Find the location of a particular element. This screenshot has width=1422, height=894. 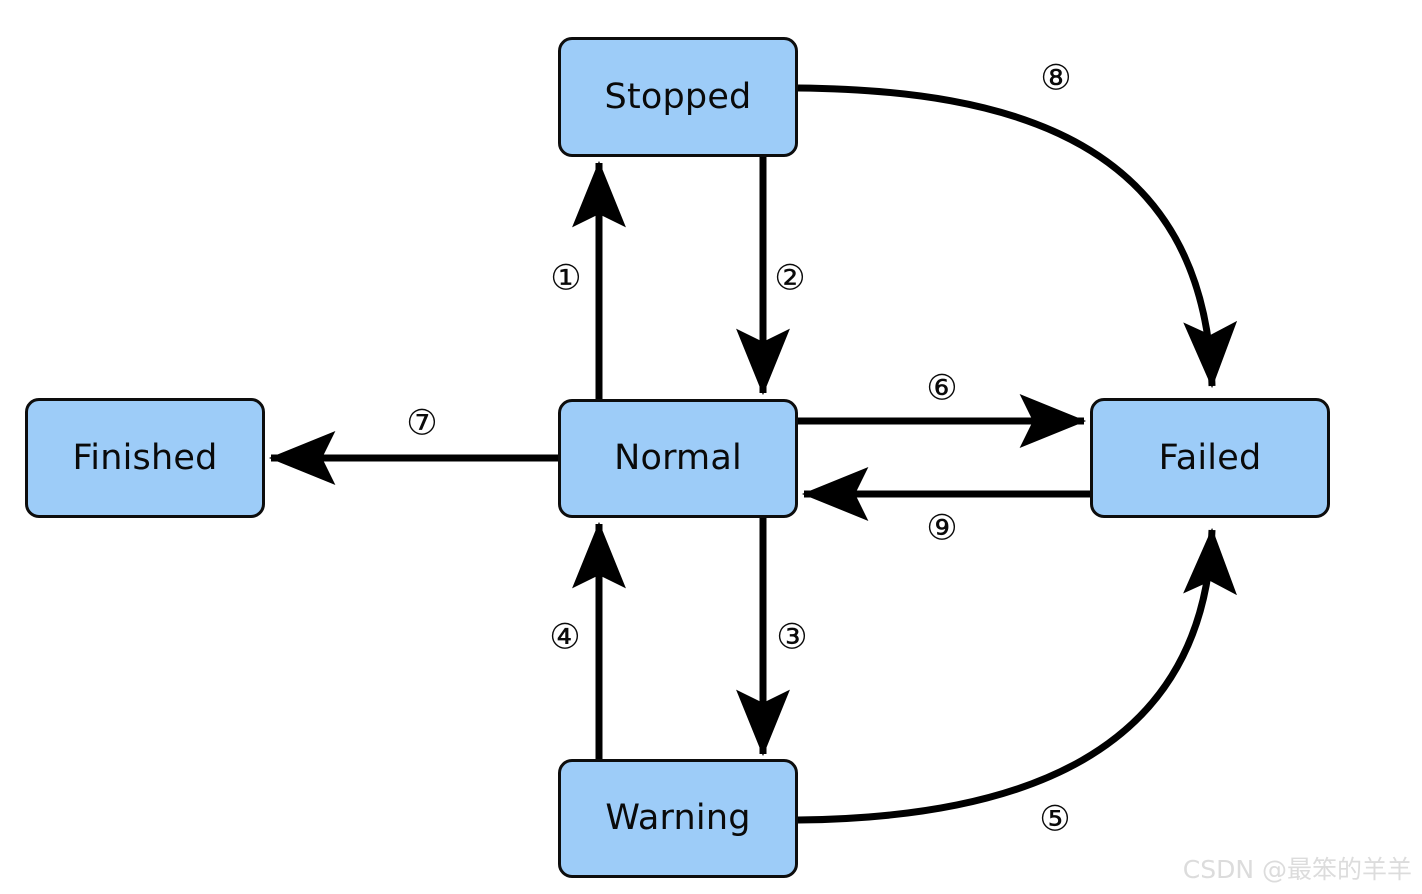

state-node-finished: Finished is located at coordinates (145, 458).